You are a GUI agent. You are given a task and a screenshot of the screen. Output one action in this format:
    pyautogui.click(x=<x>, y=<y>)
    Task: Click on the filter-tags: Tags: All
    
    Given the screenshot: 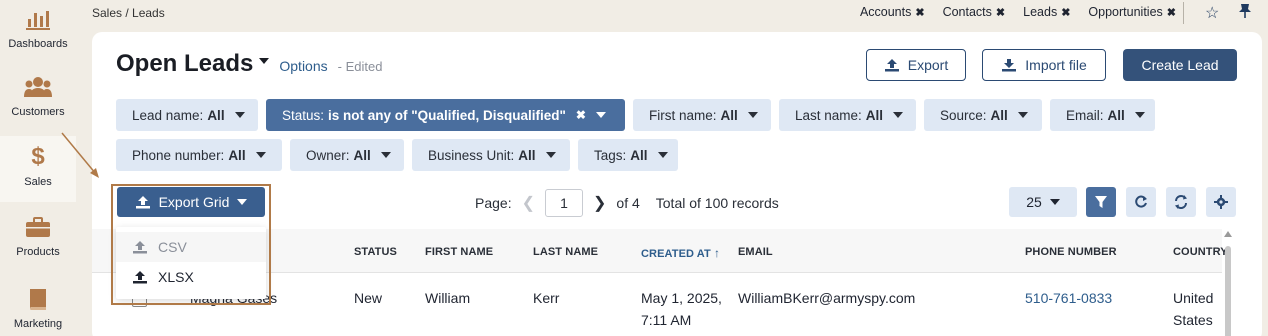 What is the action you would take?
    pyautogui.click(x=628, y=155)
    